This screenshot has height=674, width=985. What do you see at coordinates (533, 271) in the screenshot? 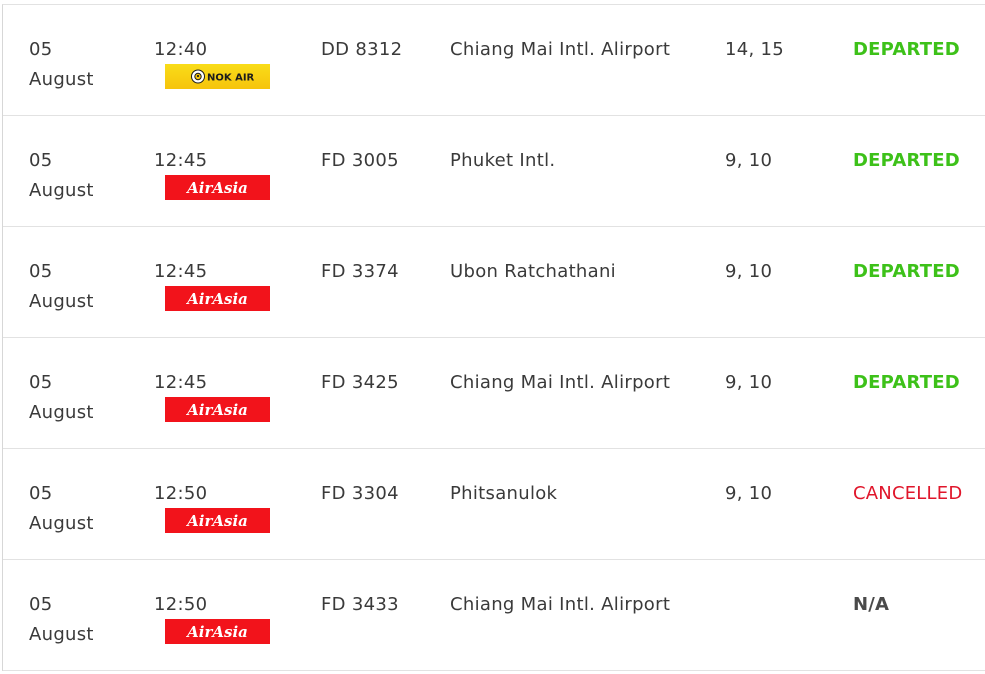
I see `flight-destination: Ubon Ratchathani` at bounding box center [533, 271].